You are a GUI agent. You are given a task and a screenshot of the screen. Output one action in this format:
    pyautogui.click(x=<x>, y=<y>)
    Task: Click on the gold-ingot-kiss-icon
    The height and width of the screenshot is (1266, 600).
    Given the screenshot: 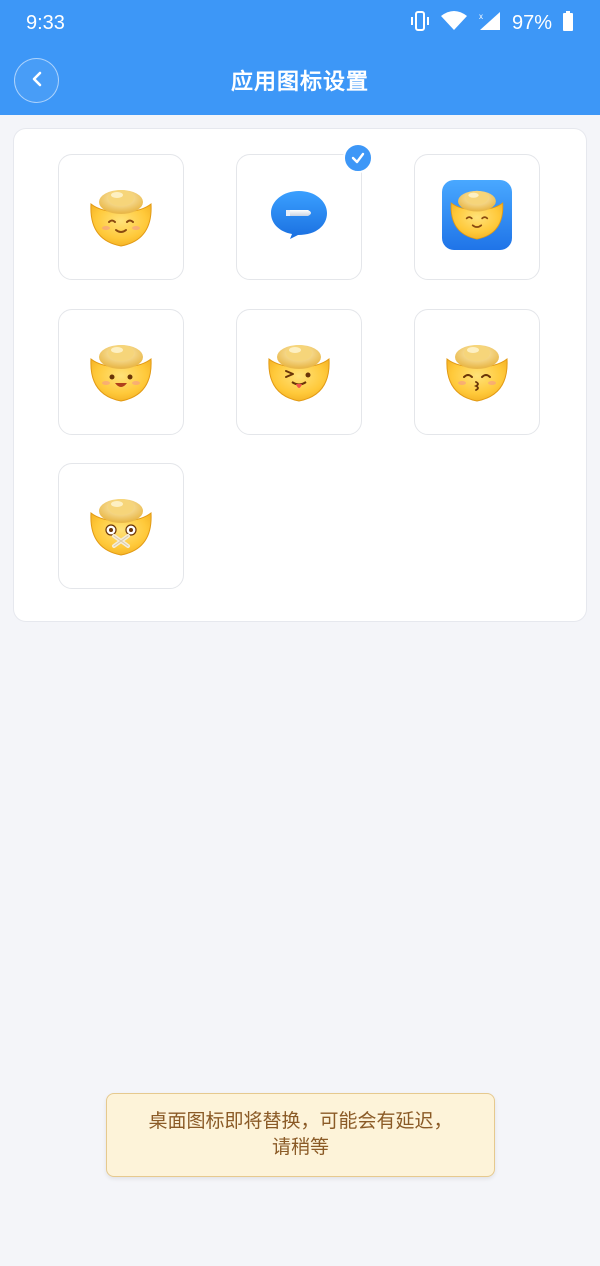 What is the action you would take?
    pyautogui.click(x=477, y=372)
    